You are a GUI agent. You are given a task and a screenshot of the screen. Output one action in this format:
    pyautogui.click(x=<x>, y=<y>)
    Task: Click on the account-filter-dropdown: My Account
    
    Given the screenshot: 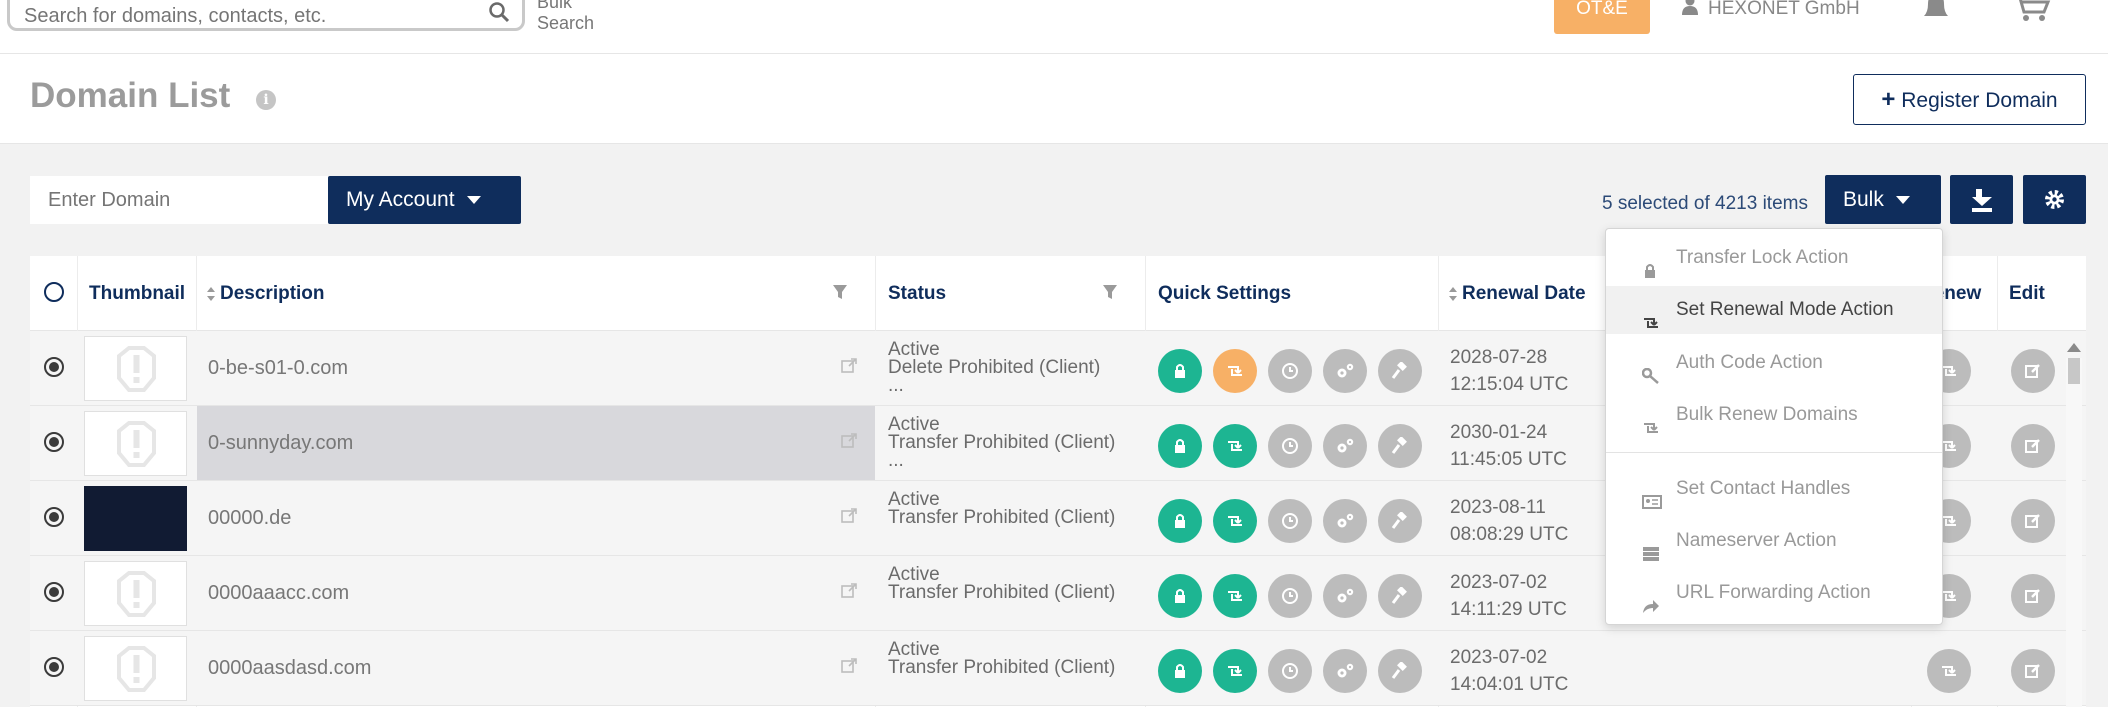 What is the action you would take?
    pyautogui.click(x=424, y=200)
    